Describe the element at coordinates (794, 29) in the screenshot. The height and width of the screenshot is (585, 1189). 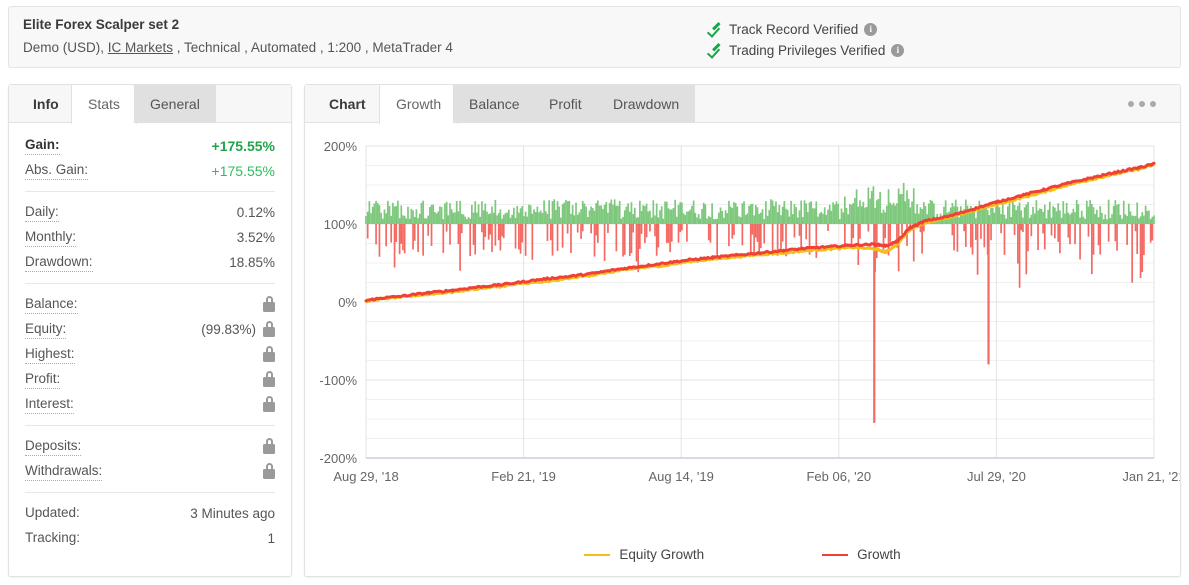
I see `badge-track-record-label: Track Record Verified` at that location.